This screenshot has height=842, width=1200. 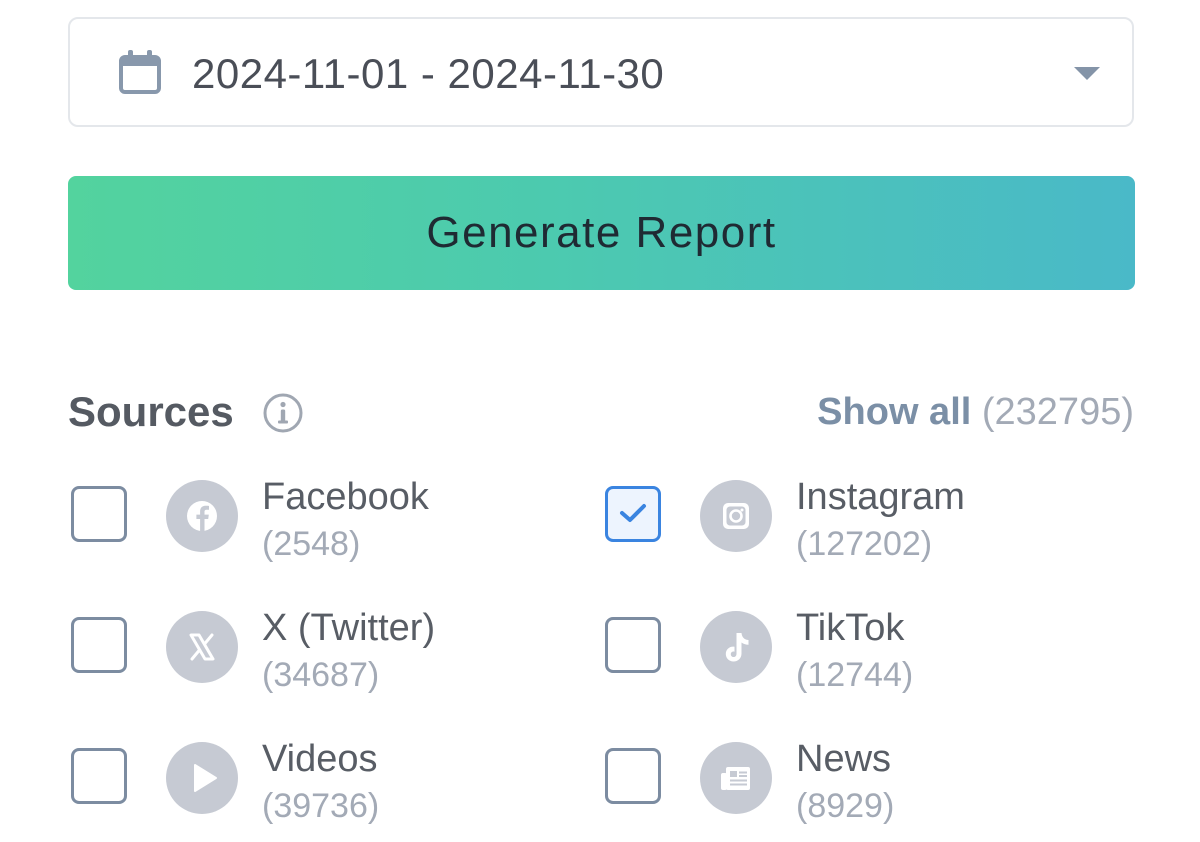 I want to click on source-item-instagram: Instagram (127202), so click(x=837, y=528).